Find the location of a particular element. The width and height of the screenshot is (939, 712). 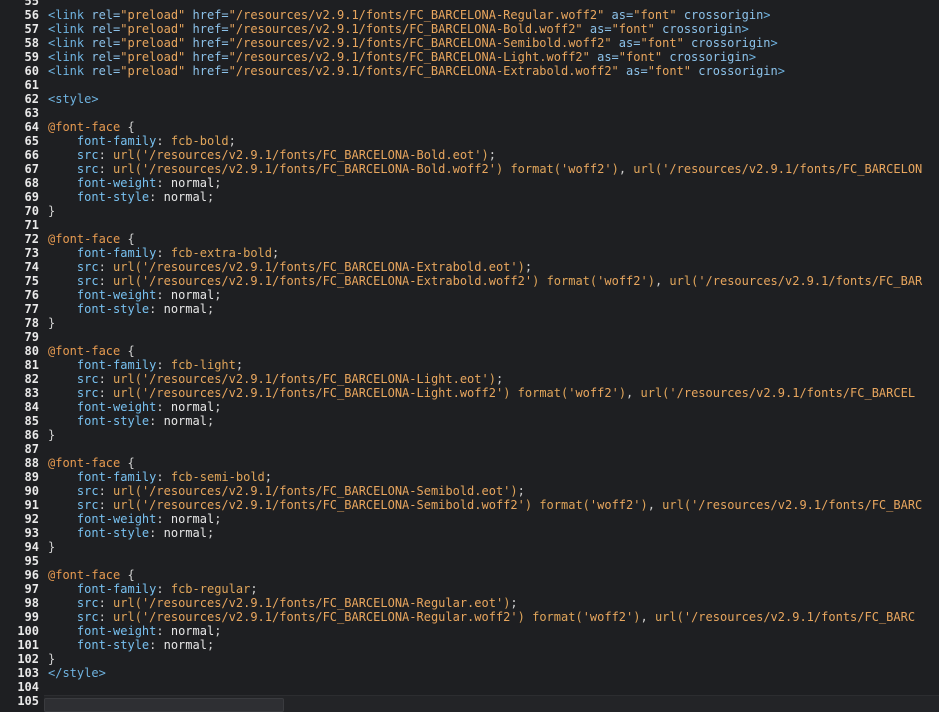

code-token: rel= is located at coordinates (102, 15).